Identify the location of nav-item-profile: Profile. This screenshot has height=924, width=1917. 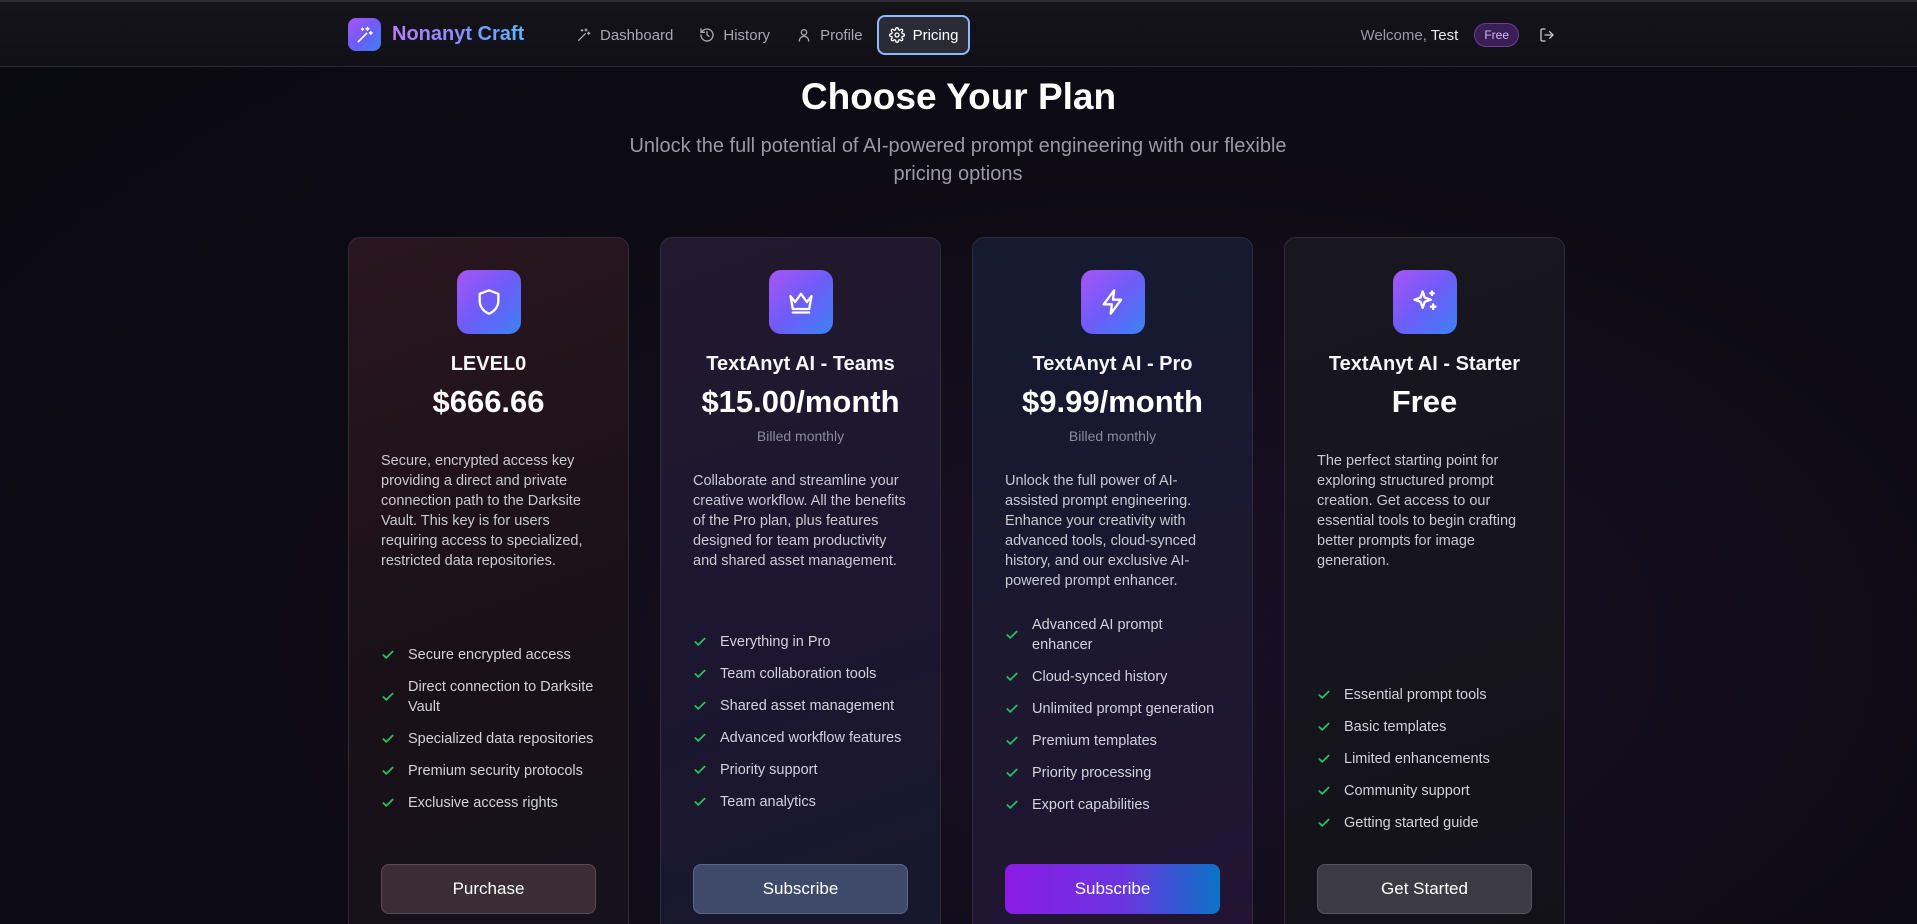
(829, 35).